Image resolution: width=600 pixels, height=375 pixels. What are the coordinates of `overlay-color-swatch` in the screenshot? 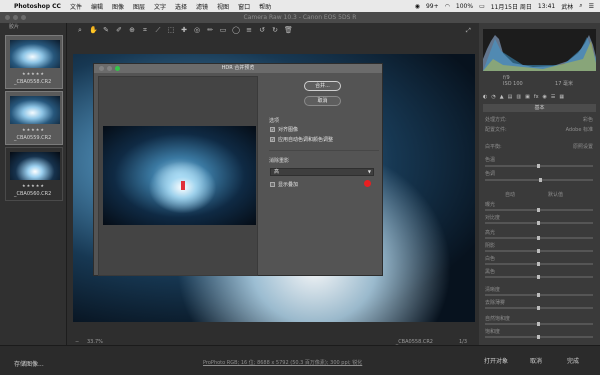 It's located at (367, 183).